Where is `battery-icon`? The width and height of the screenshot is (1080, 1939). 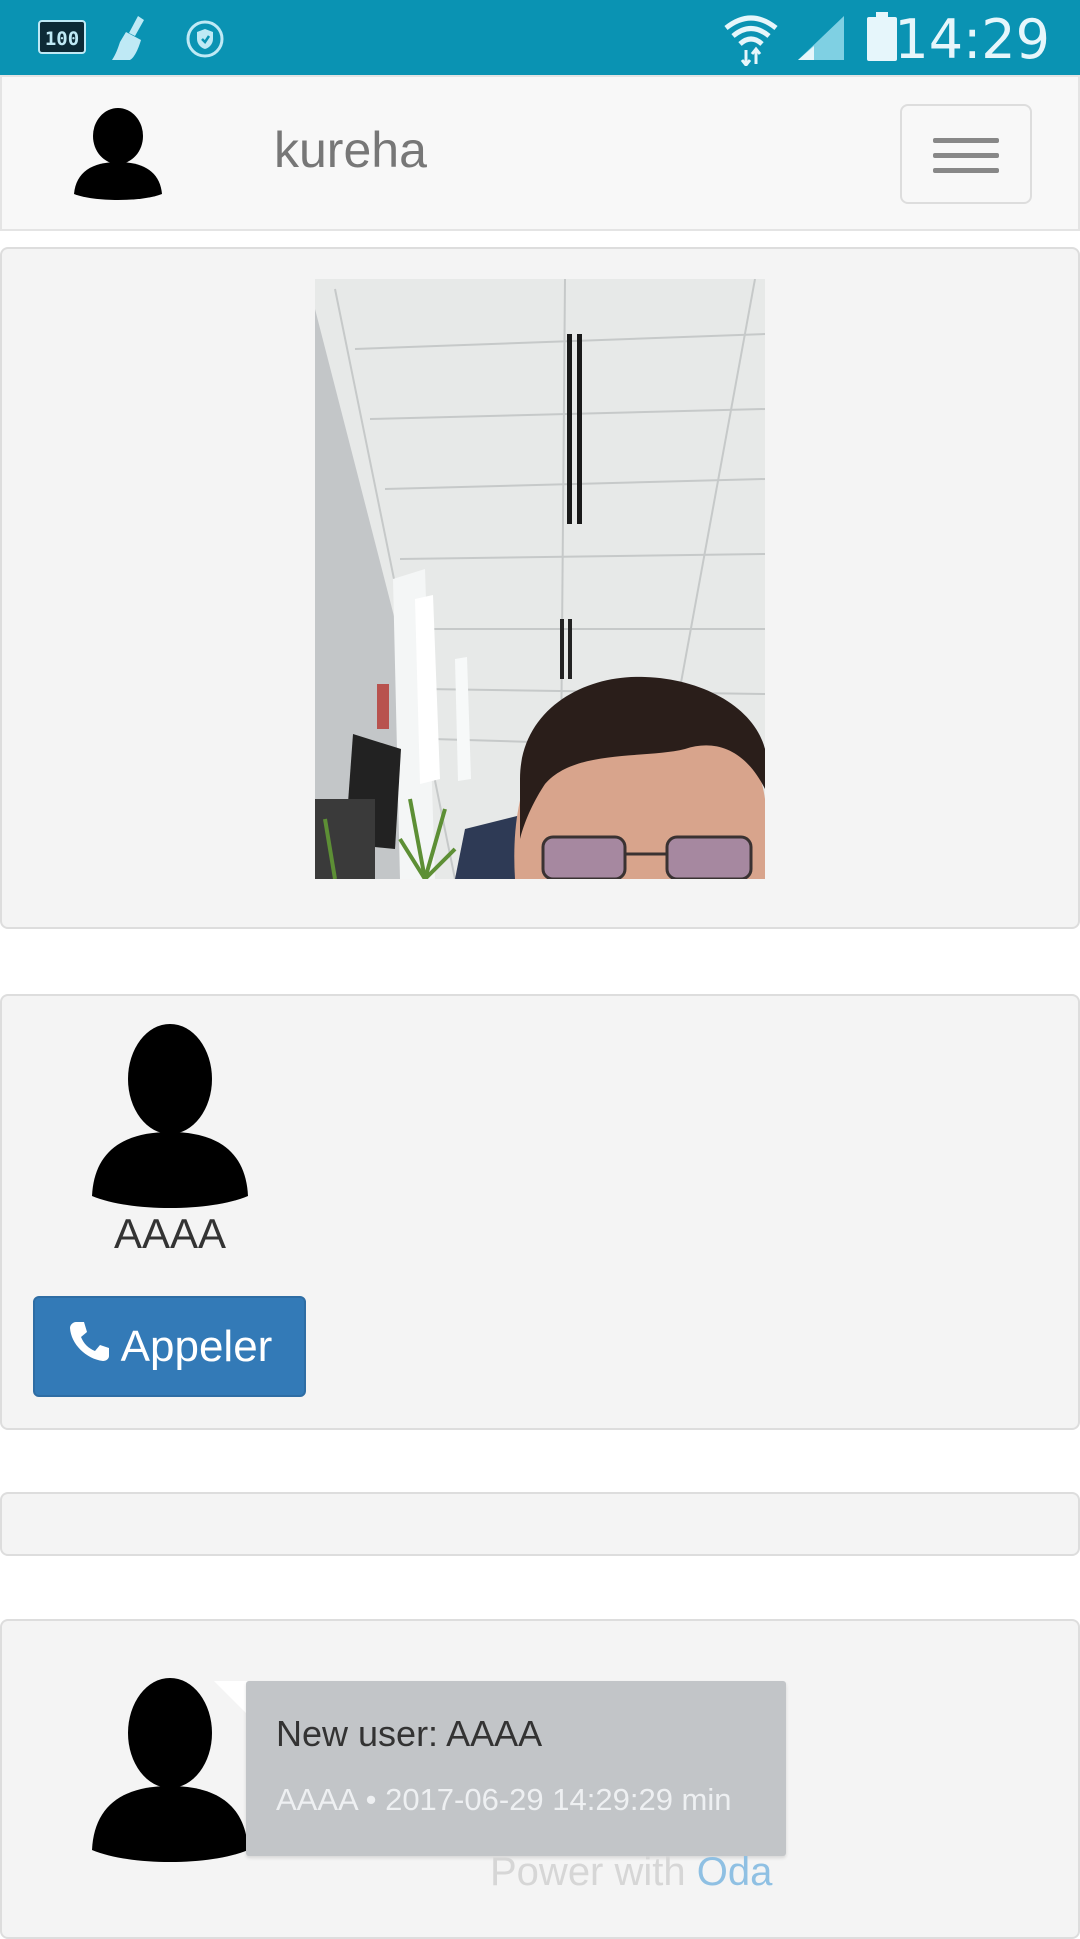
battery-icon is located at coordinates (882, 39).